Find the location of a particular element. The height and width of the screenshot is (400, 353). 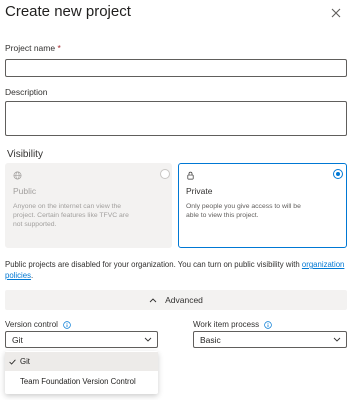

version-control-label-text: Version control is located at coordinates (31, 324).